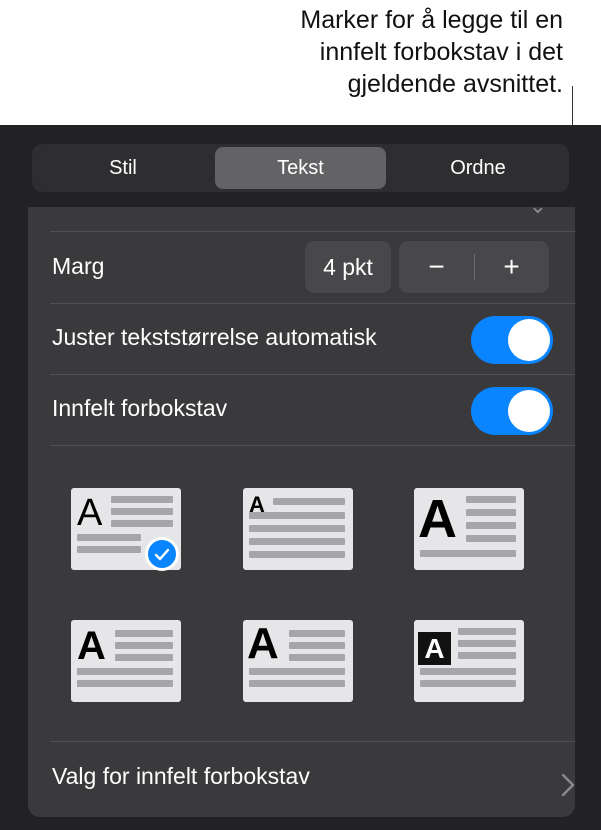  Describe the element at coordinates (162, 554) in the screenshot. I see `checkmark-icon` at that location.